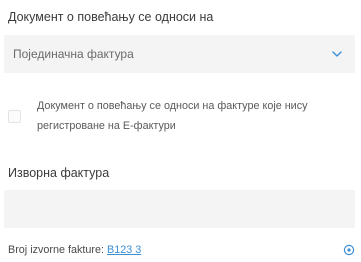 Image resolution: width=361 pixels, height=262 pixels. I want to click on not-registered-checkbox, so click(14, 116).